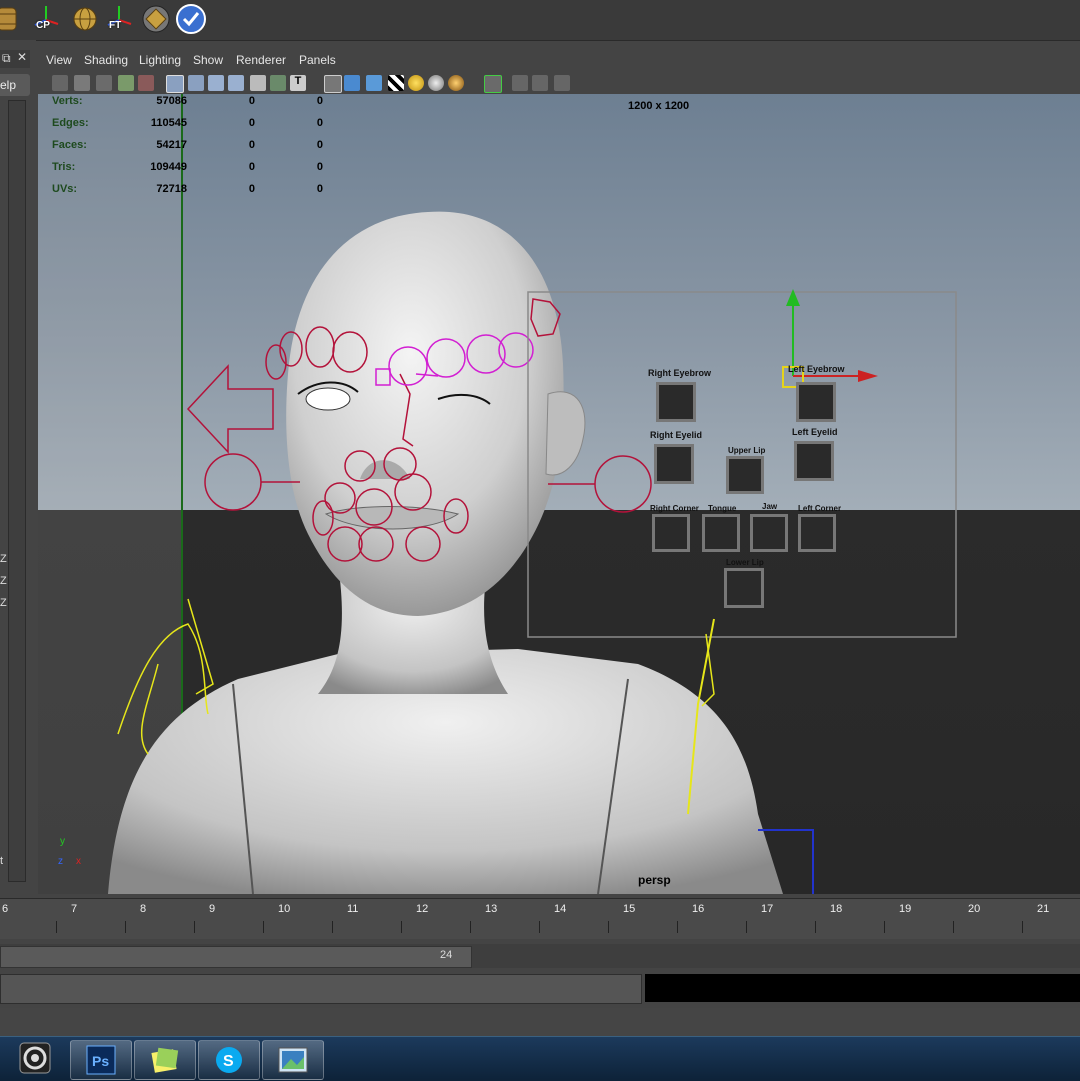 This screenshot has width=1080, height=1081. I want to click on globe-icon, so click(85, 18).